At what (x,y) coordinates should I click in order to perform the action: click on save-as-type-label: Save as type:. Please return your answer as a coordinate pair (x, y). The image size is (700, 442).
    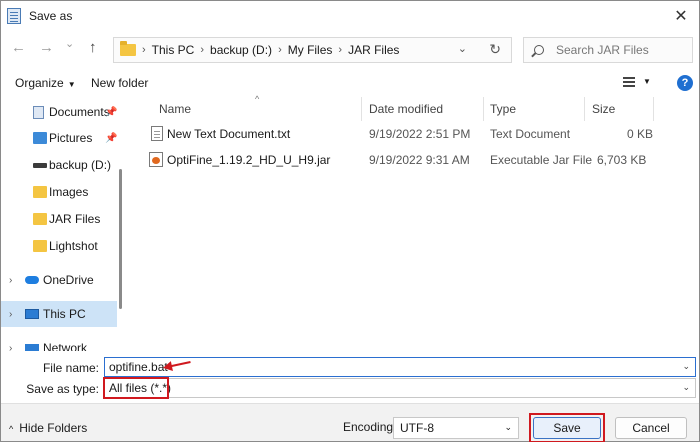
    Looking at the image, I should click on (62, 389).